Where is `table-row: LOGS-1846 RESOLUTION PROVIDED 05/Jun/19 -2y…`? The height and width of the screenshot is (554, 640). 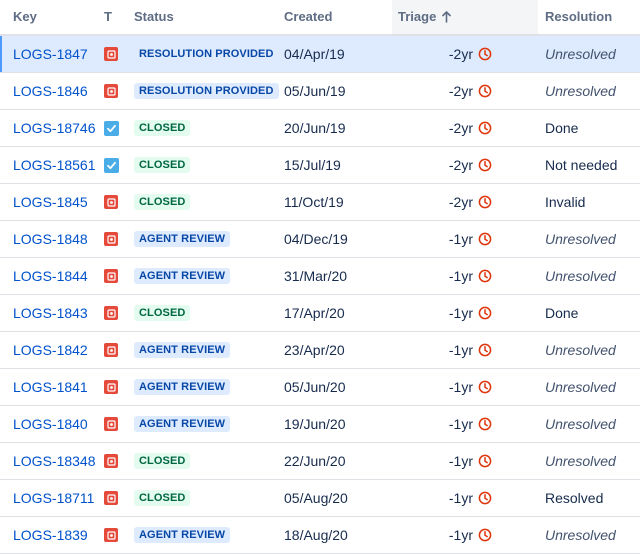
table-row: LOGS-1846 RESOLUTION PROVIDED 05/Jun/19 -2y… is located at coordinates (320, 91).